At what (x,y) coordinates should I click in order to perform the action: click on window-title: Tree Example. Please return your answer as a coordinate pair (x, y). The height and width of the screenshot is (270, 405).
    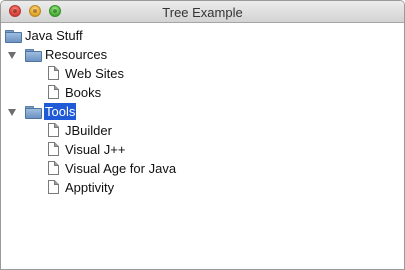
    Looking at the image, I should click on (202, 12).